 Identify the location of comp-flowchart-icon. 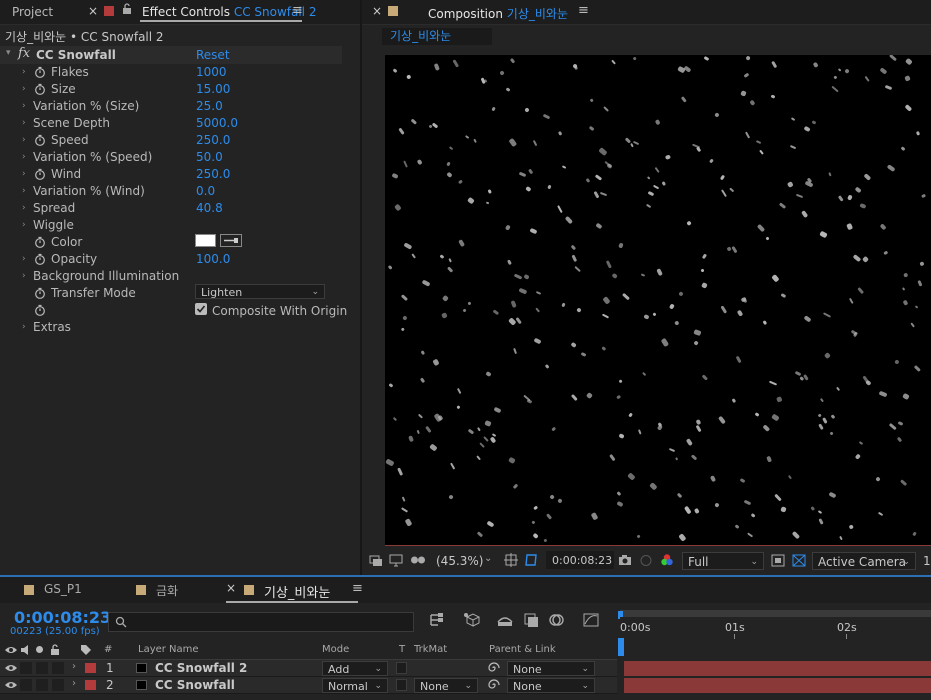
(438, 621).